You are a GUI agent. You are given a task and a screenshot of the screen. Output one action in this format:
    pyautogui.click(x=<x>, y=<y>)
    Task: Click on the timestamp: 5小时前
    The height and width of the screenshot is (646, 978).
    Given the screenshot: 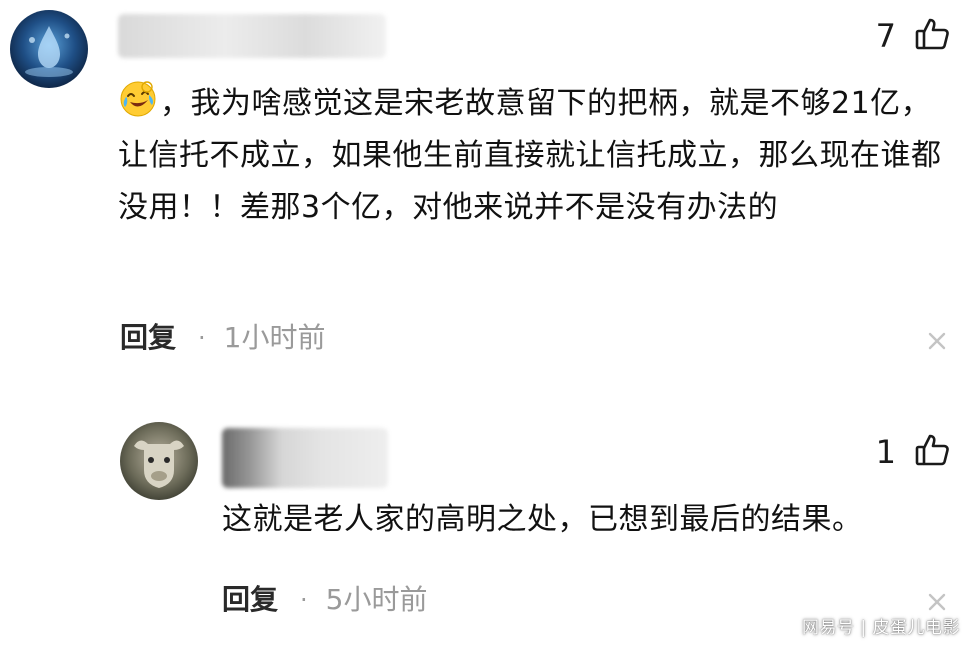 What is the action you would take?
    pyautogui.click(x=376, y=599)
    